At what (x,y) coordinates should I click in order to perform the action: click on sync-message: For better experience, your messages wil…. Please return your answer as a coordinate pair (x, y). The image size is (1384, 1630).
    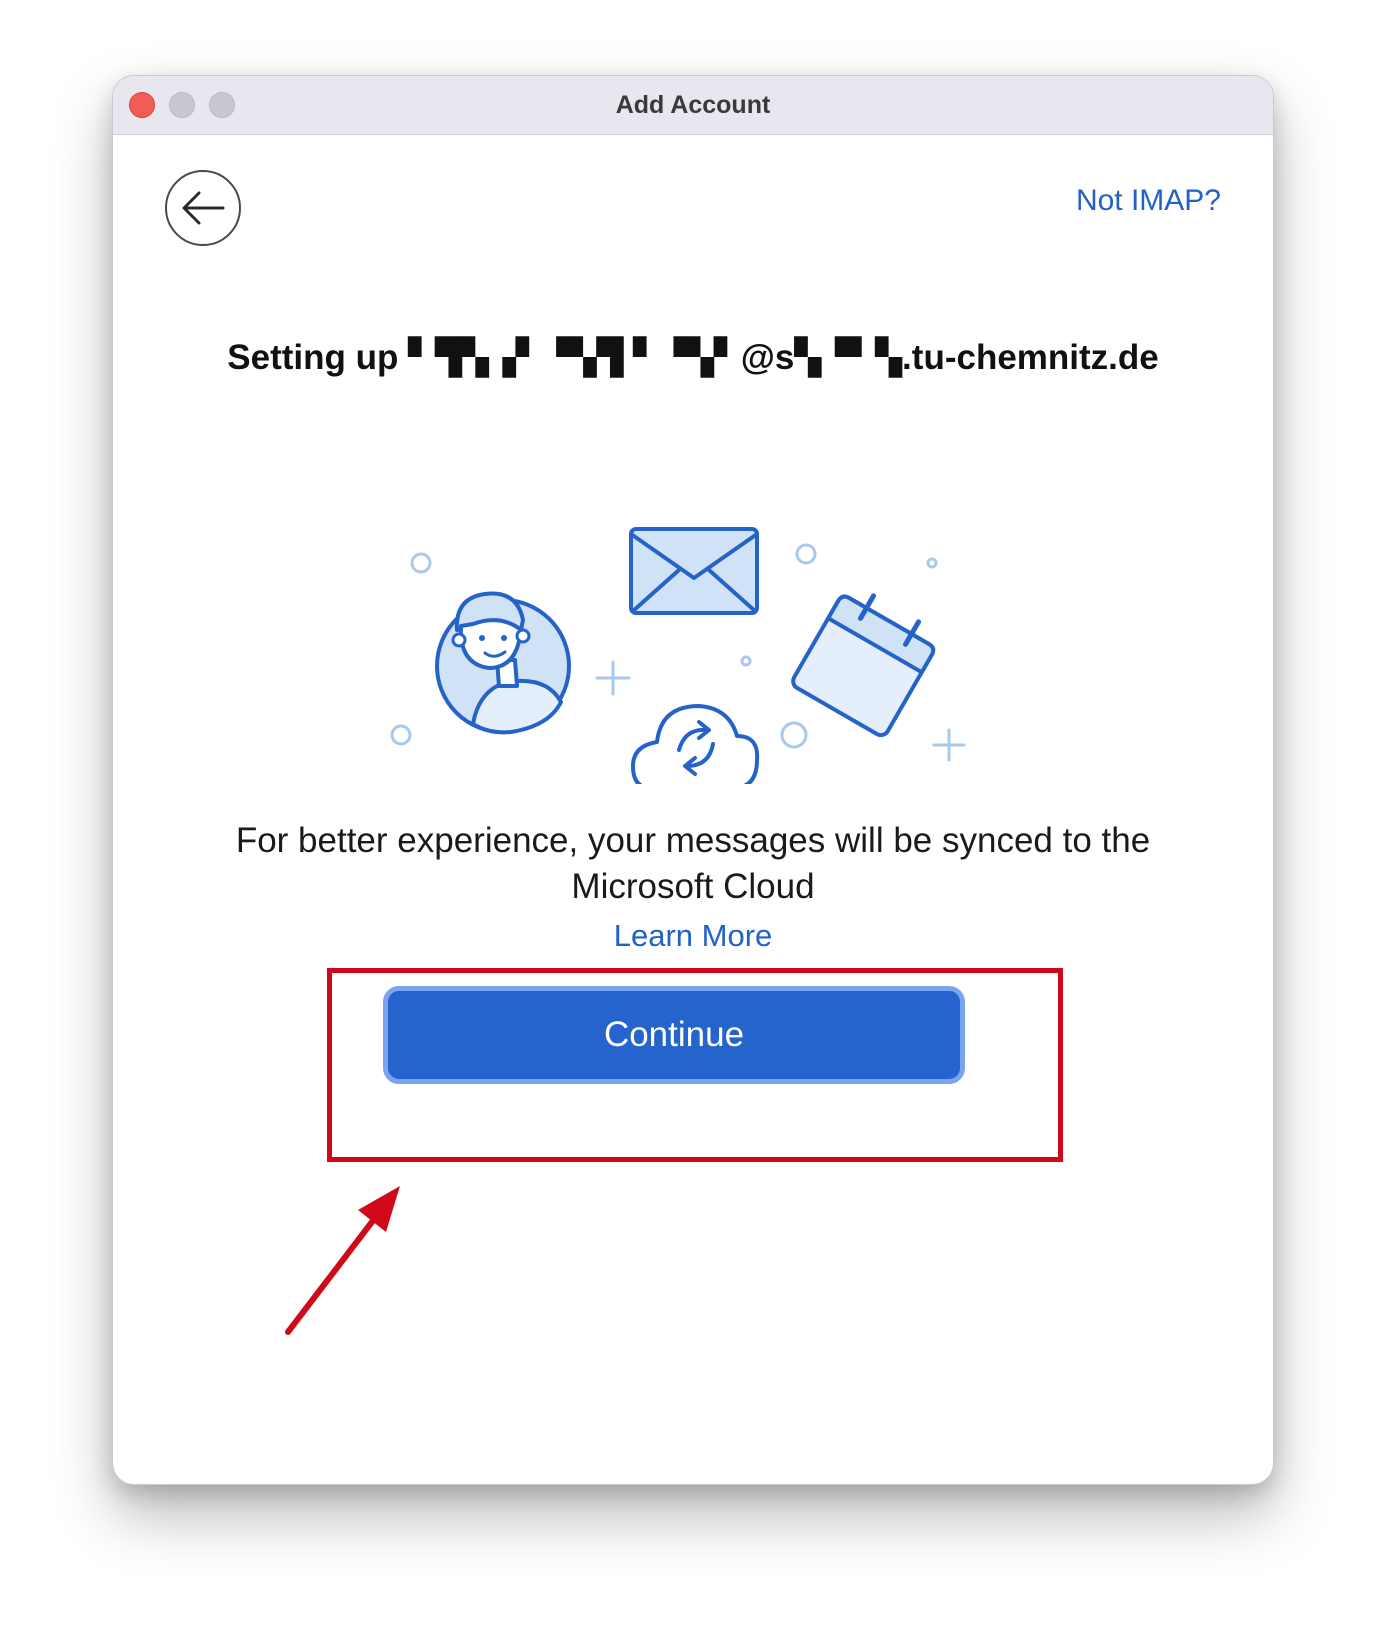
    Looking at the image, I should click on (693, 863).